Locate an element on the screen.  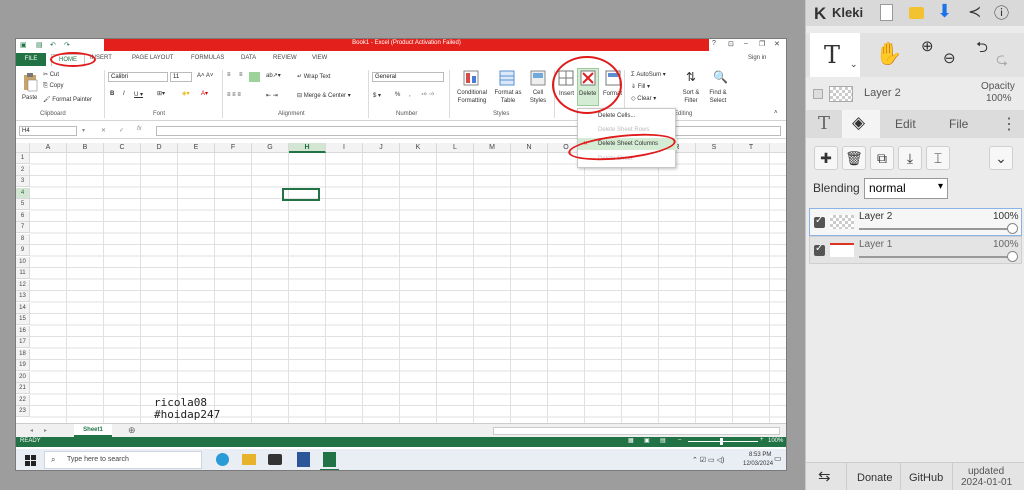
sheet-tab: Sheet1 is located at coordinates (93, 430).